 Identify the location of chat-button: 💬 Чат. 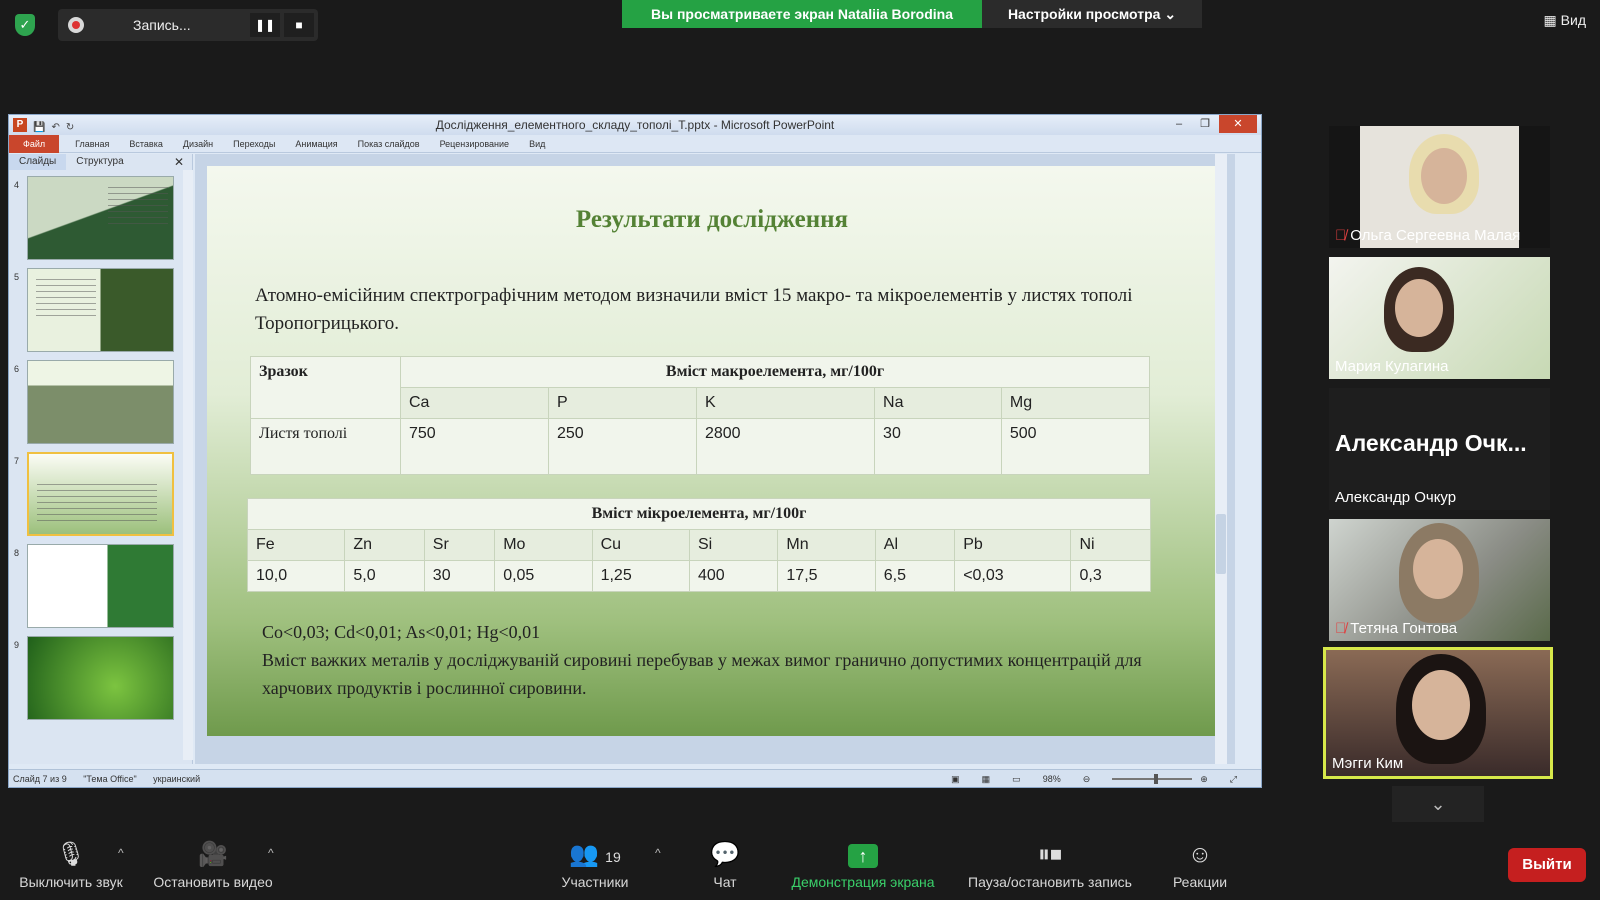
(725, 865).